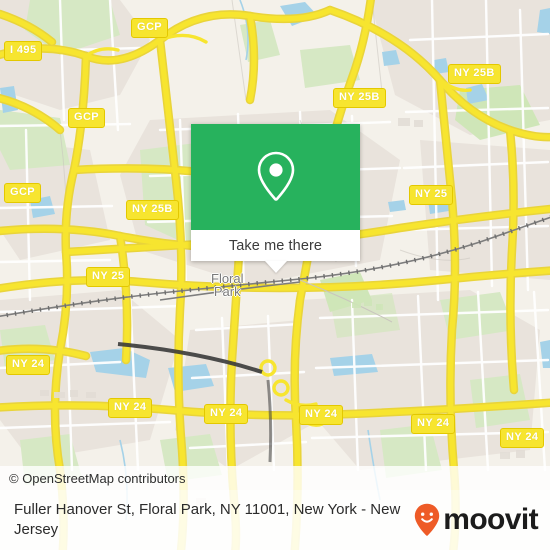 Image resolution: width=550 pixels, height=550 pixels. I want to click on moovit-pin-icon, so click(427, 519).